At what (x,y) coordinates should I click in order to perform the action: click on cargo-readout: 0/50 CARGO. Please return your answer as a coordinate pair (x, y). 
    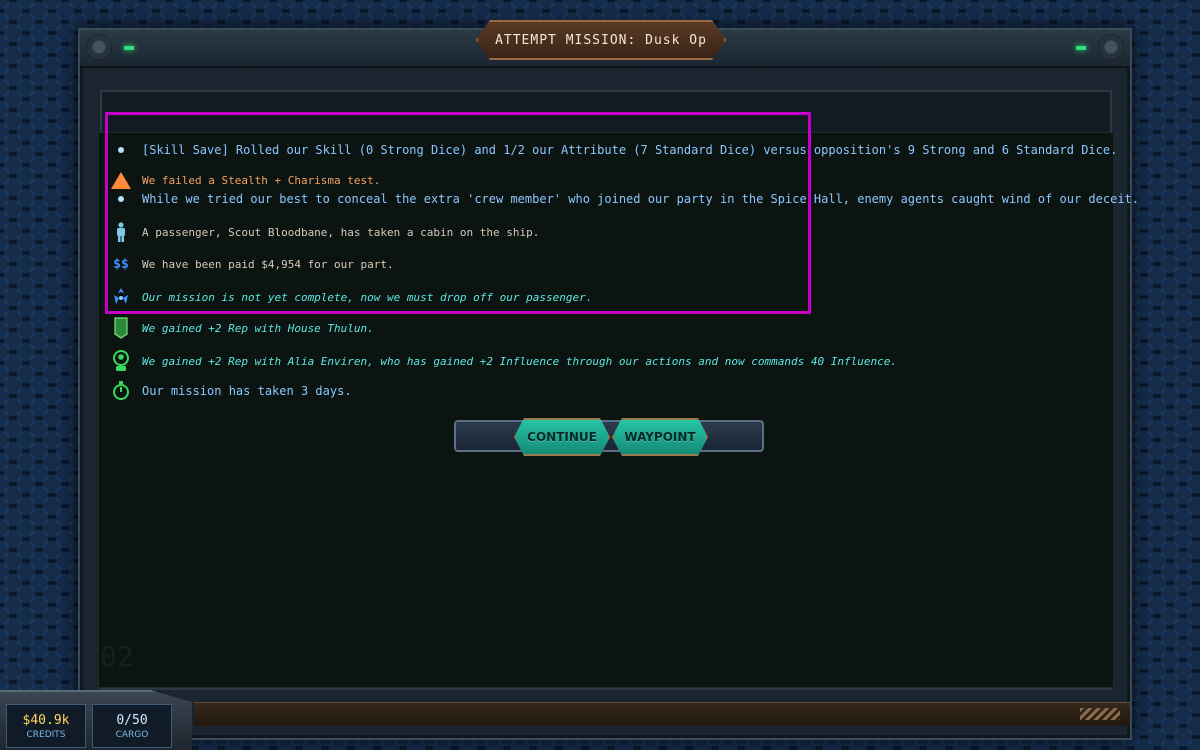
    Looking at the image, I should click on (132, 726).